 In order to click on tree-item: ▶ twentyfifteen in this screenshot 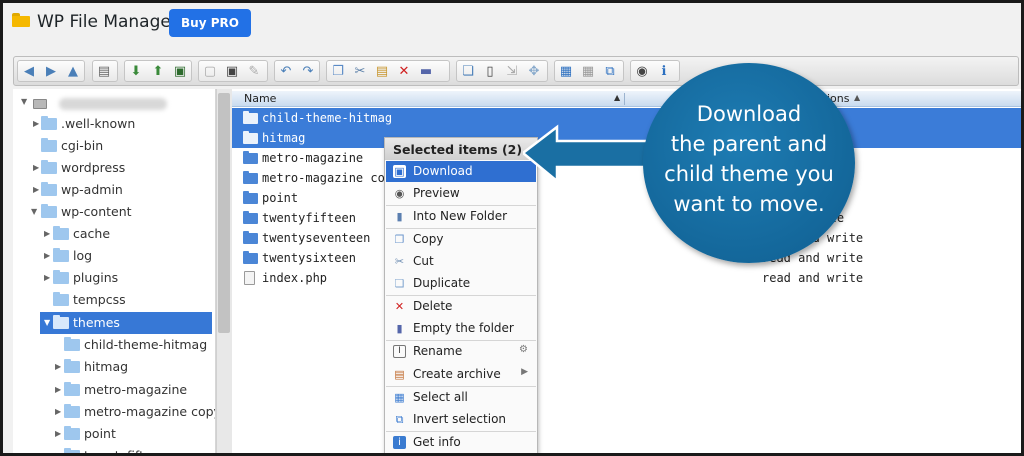, I will do `click(114, 449)`.